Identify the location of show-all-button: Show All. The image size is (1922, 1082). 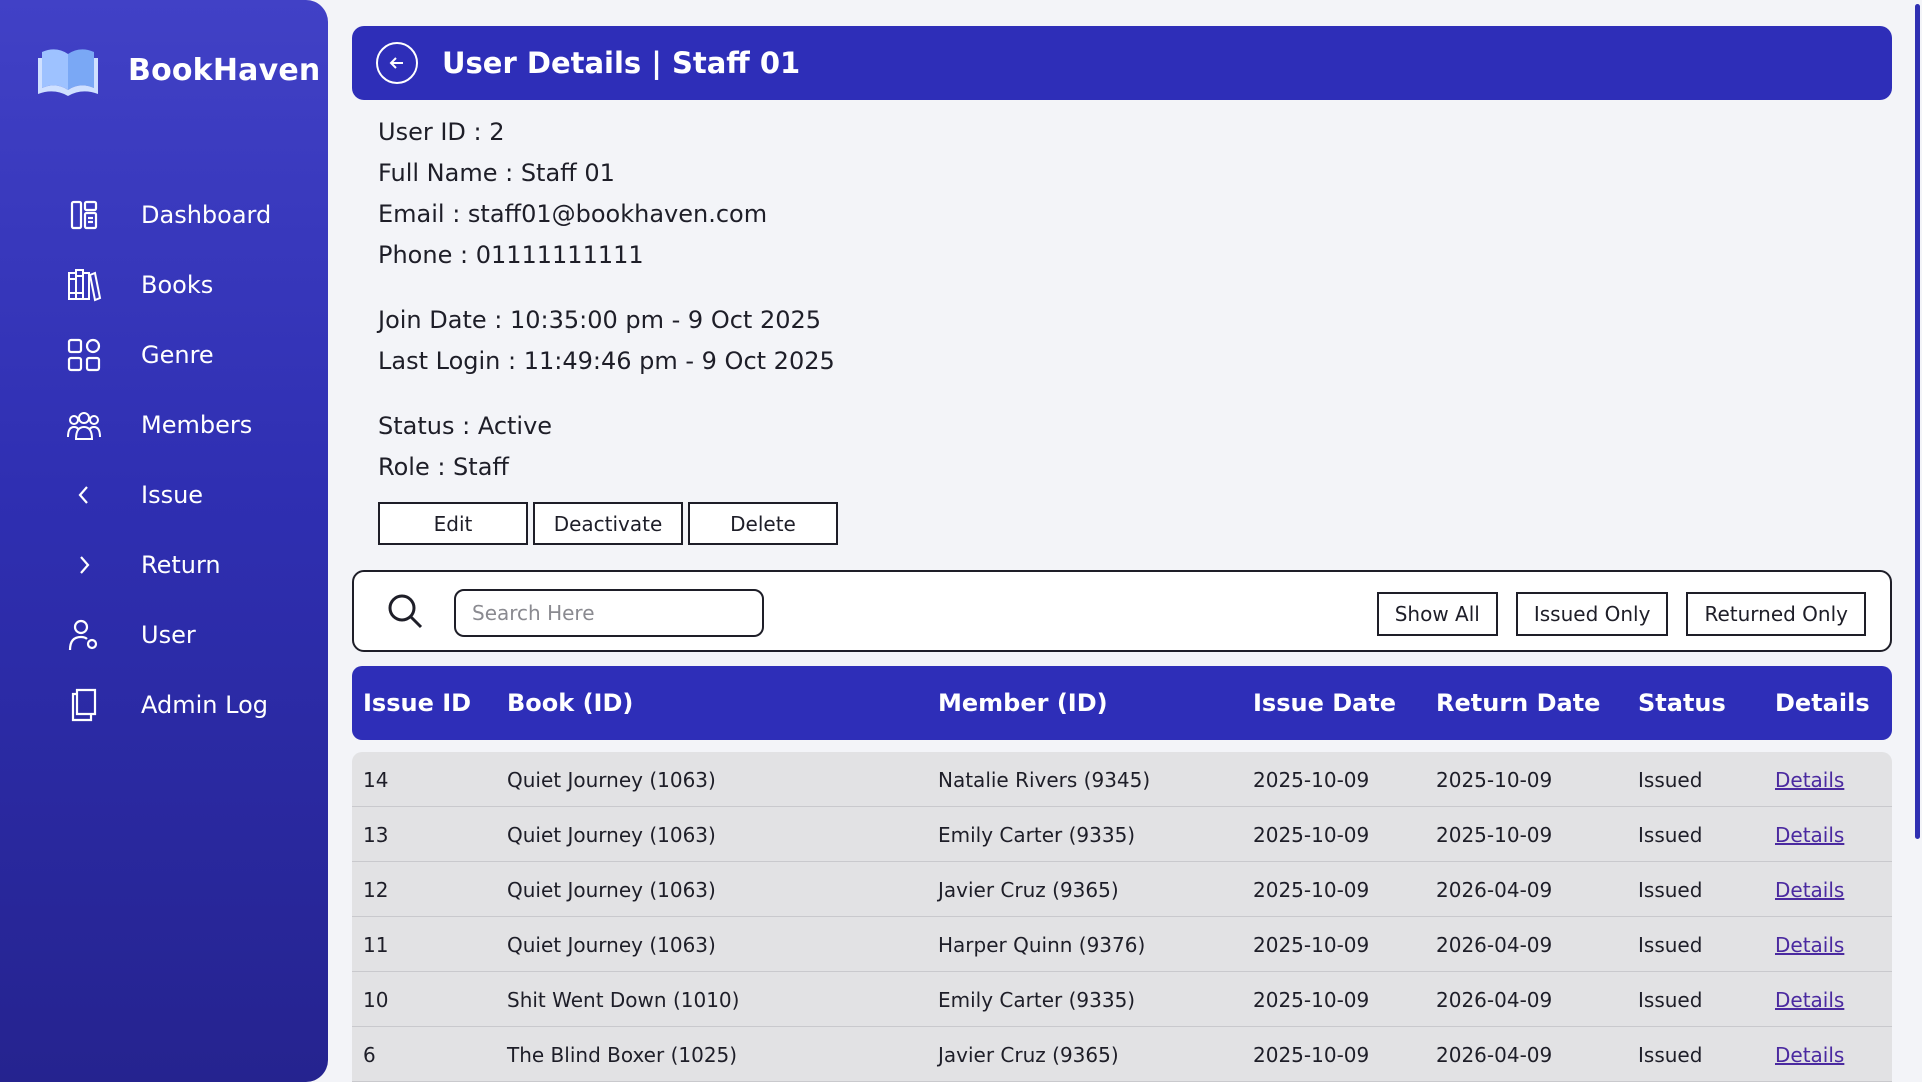
(1437, 614).